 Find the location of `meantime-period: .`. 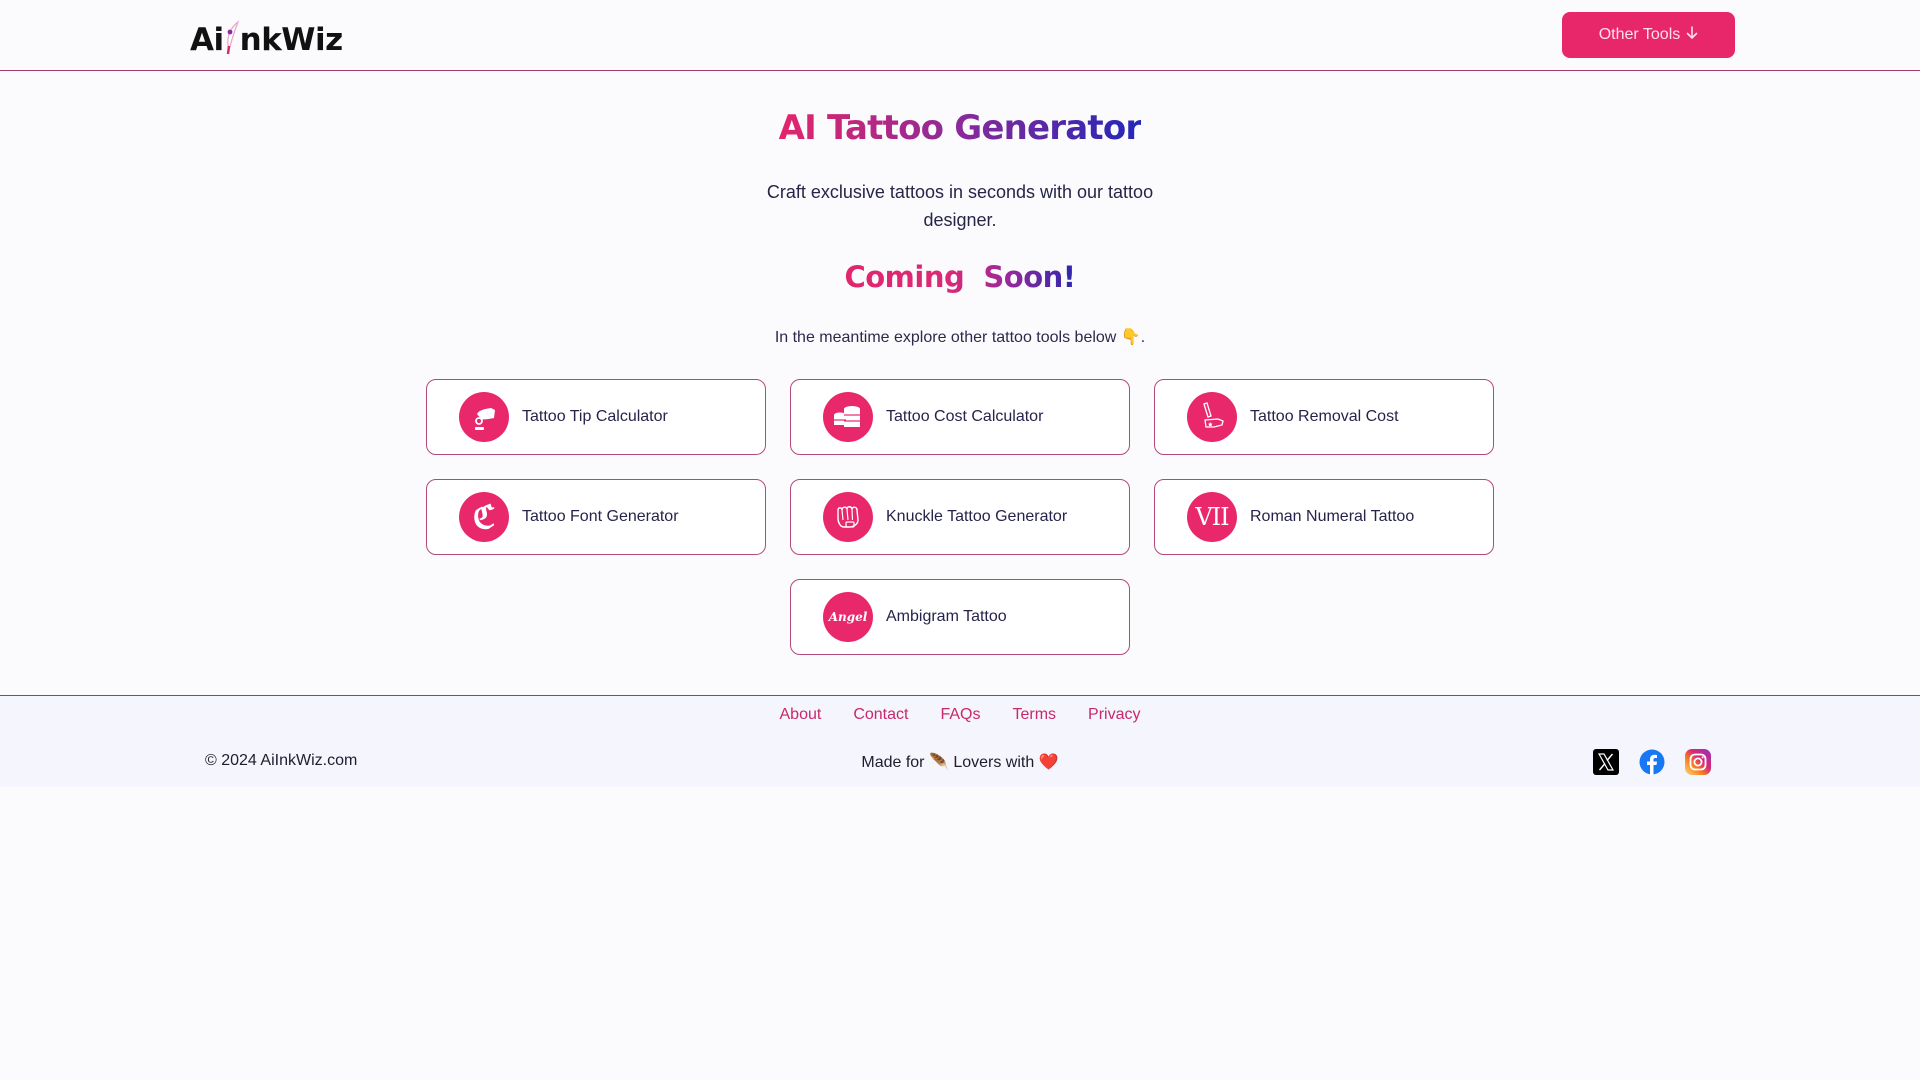

meantime-period: . is located at coordinates (1143, 337).